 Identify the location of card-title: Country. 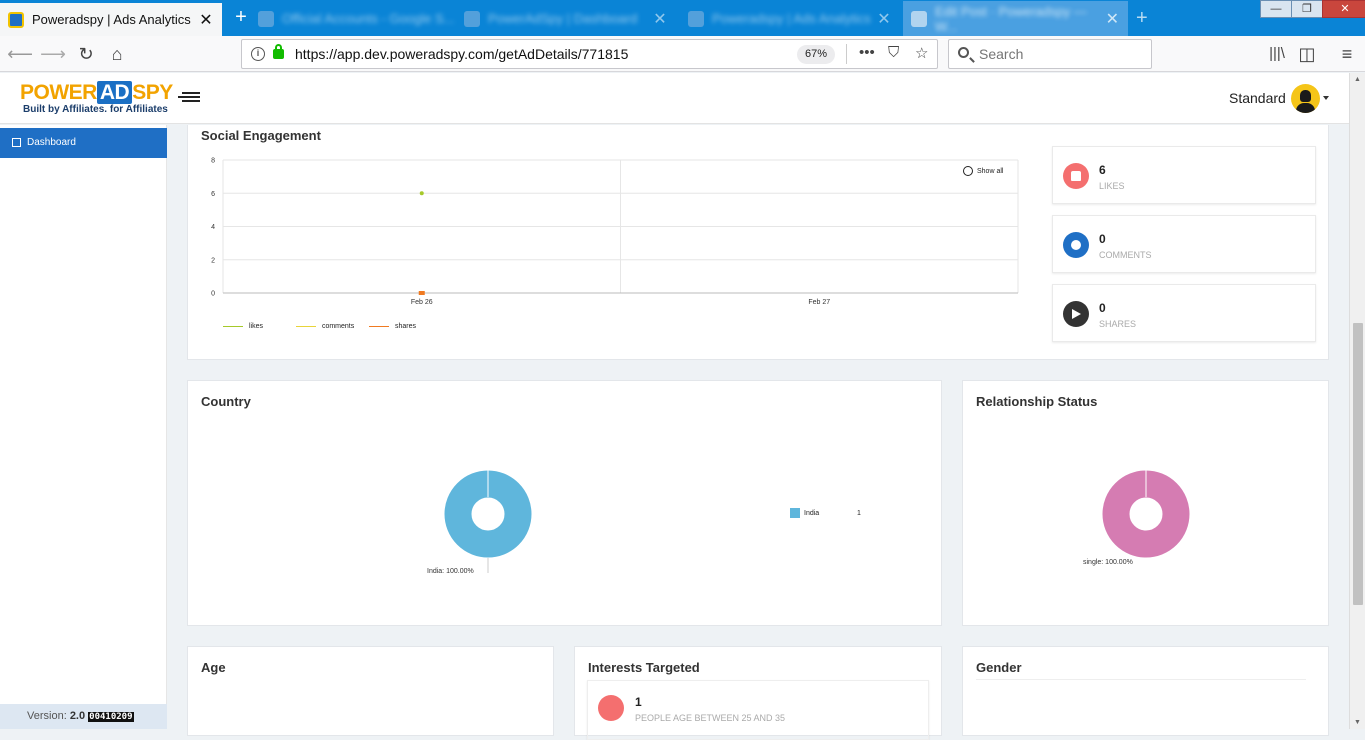
(226, 401).